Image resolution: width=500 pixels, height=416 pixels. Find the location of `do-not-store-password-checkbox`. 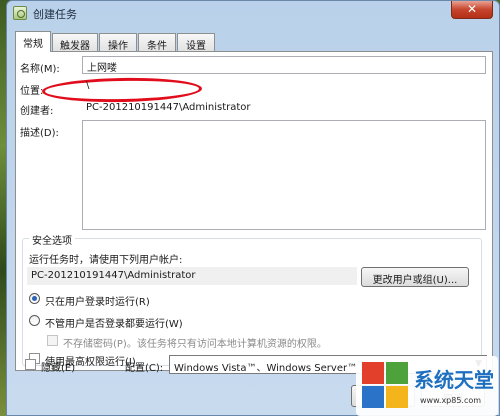

do-not-store-password-checkbox is located at coordinates (52, 340).